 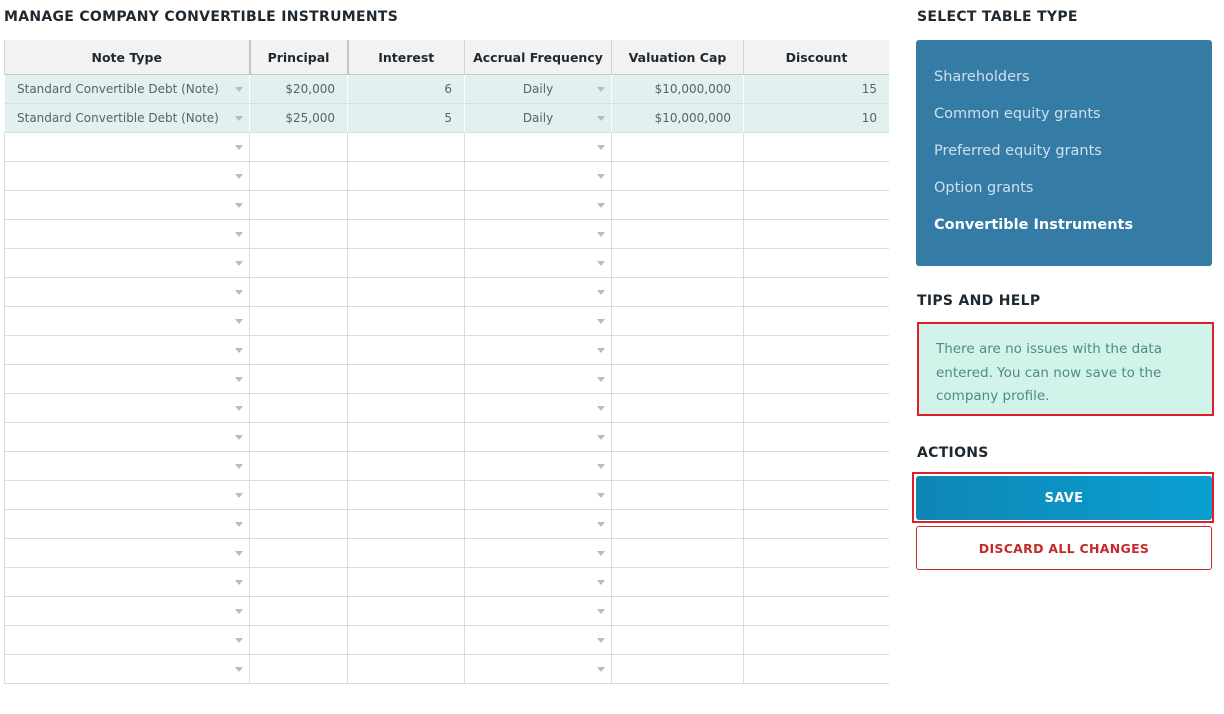 I want to click on table-type-preferred-equity-grants: Preferred equity grants, so click(x=1064, y=158).